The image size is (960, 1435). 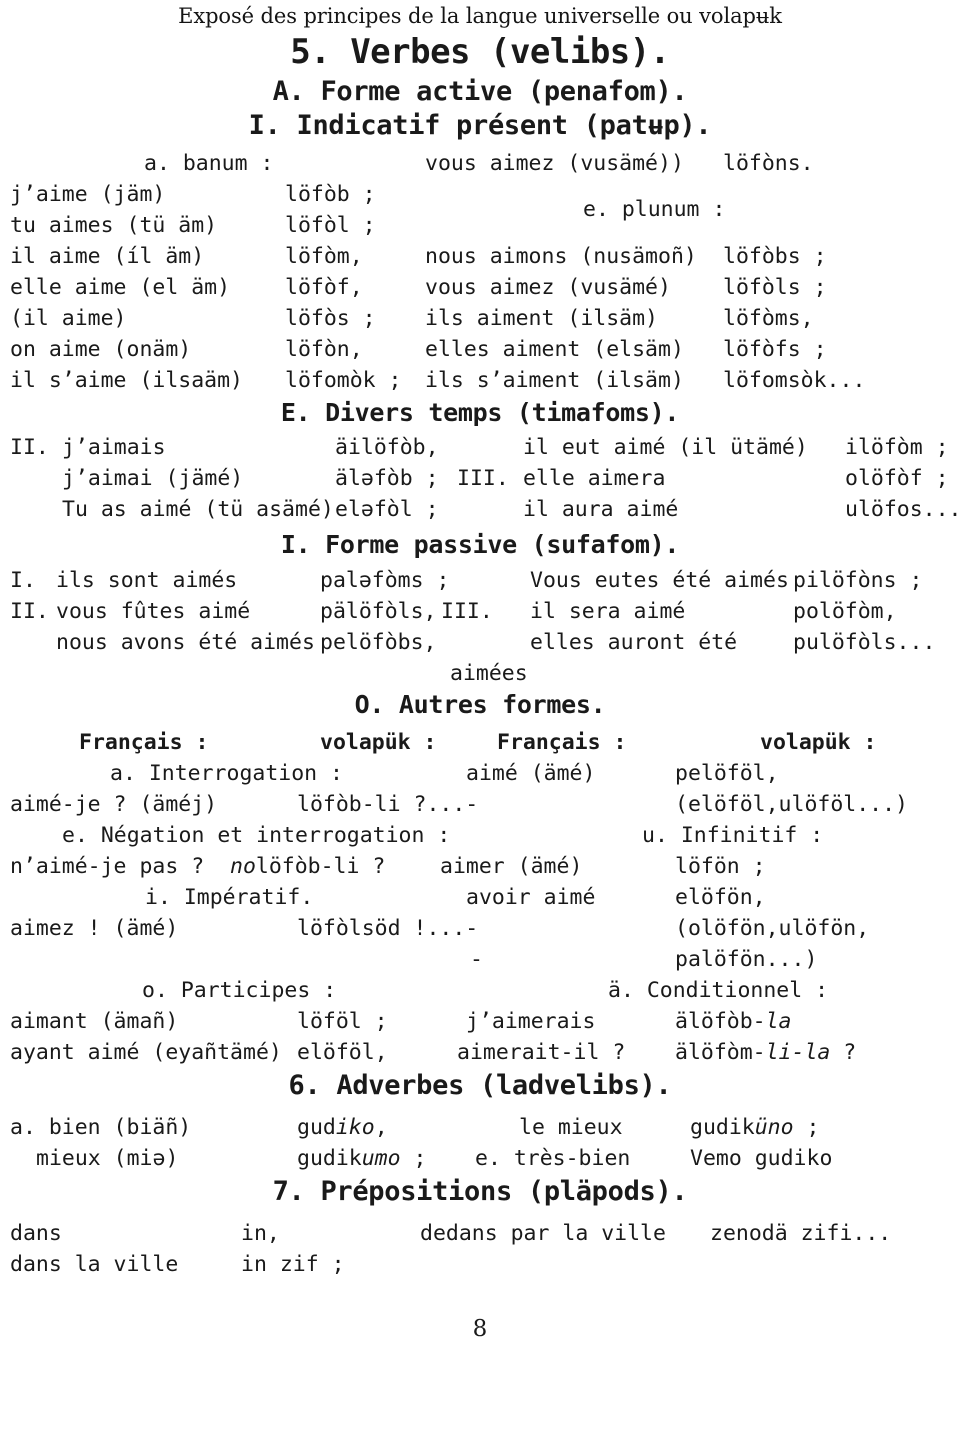 I want to click on infinitif-alt-2: palöfön...), so click(x=746, y=959).